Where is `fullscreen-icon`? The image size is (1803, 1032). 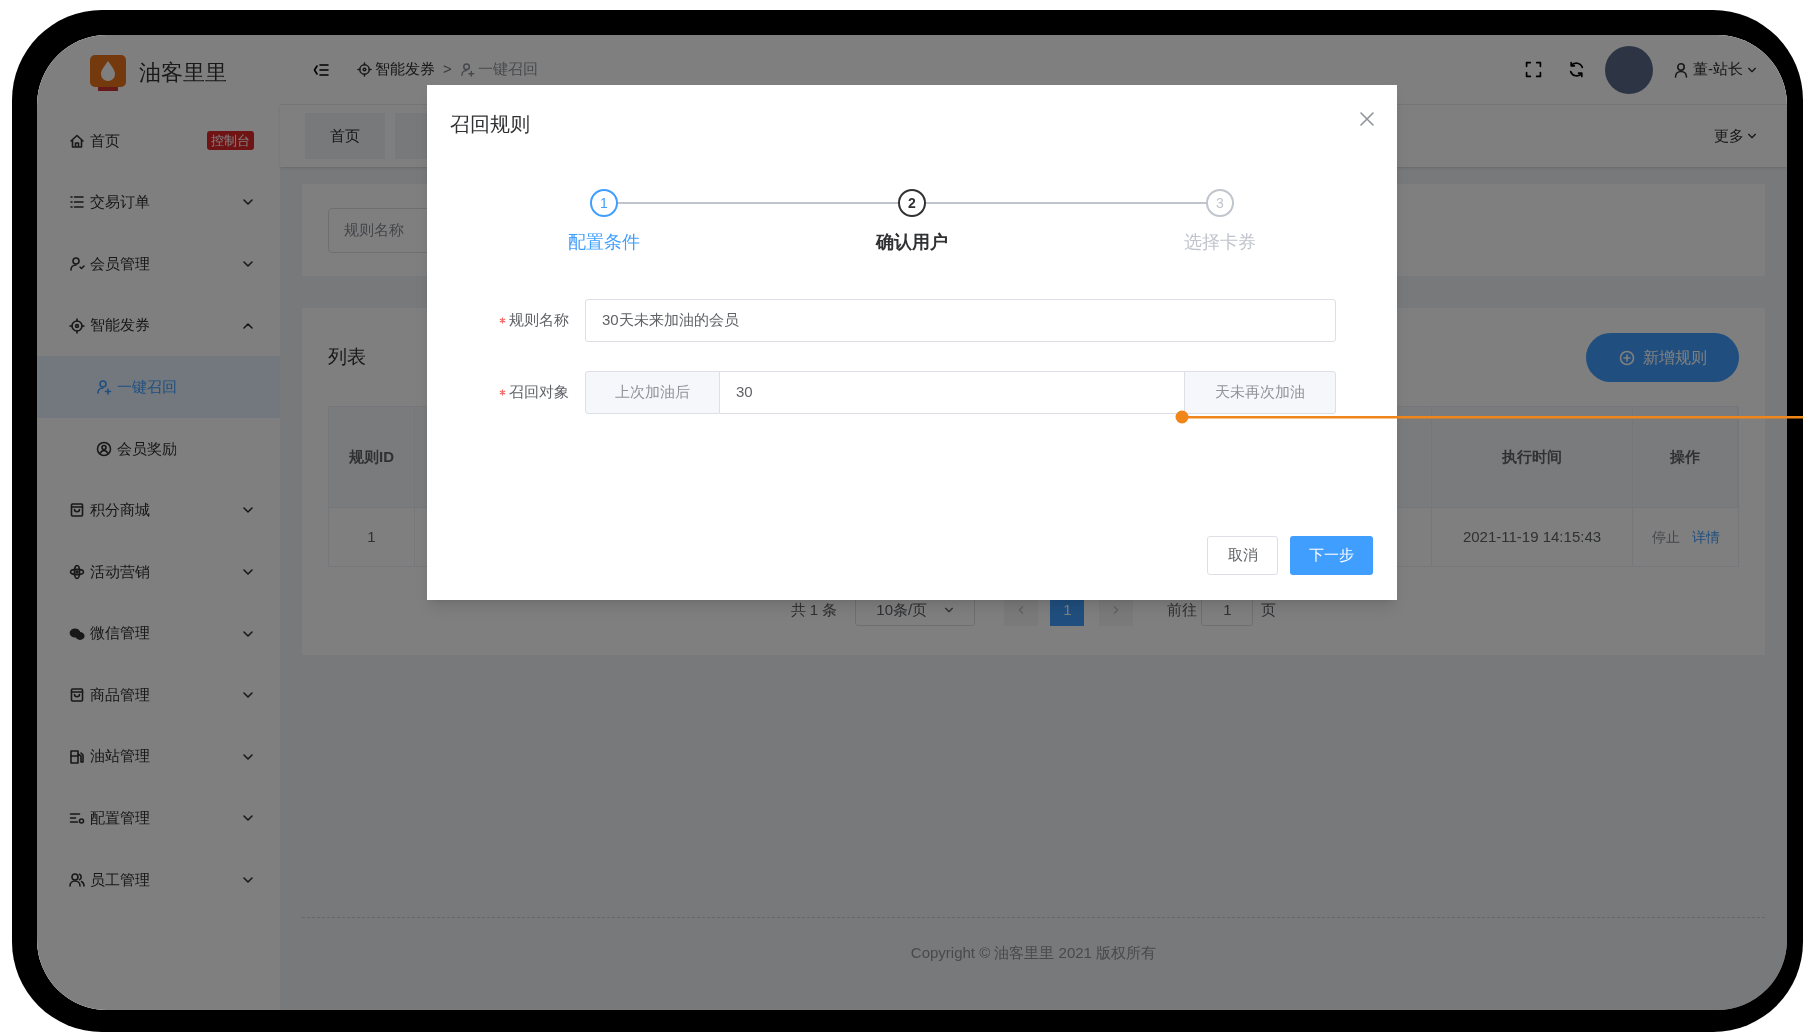 fullscreen-icon is located at coordinates (1533, 69).